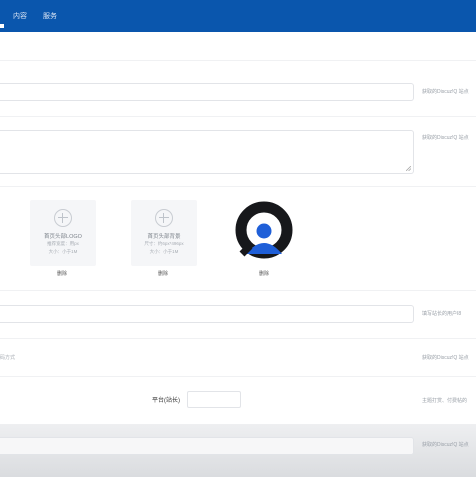 The image size is (476, 477). Describe the element at coordinates (8, 358) in the screenshot. I see `mode-label-fragment: 码方式` at that location.